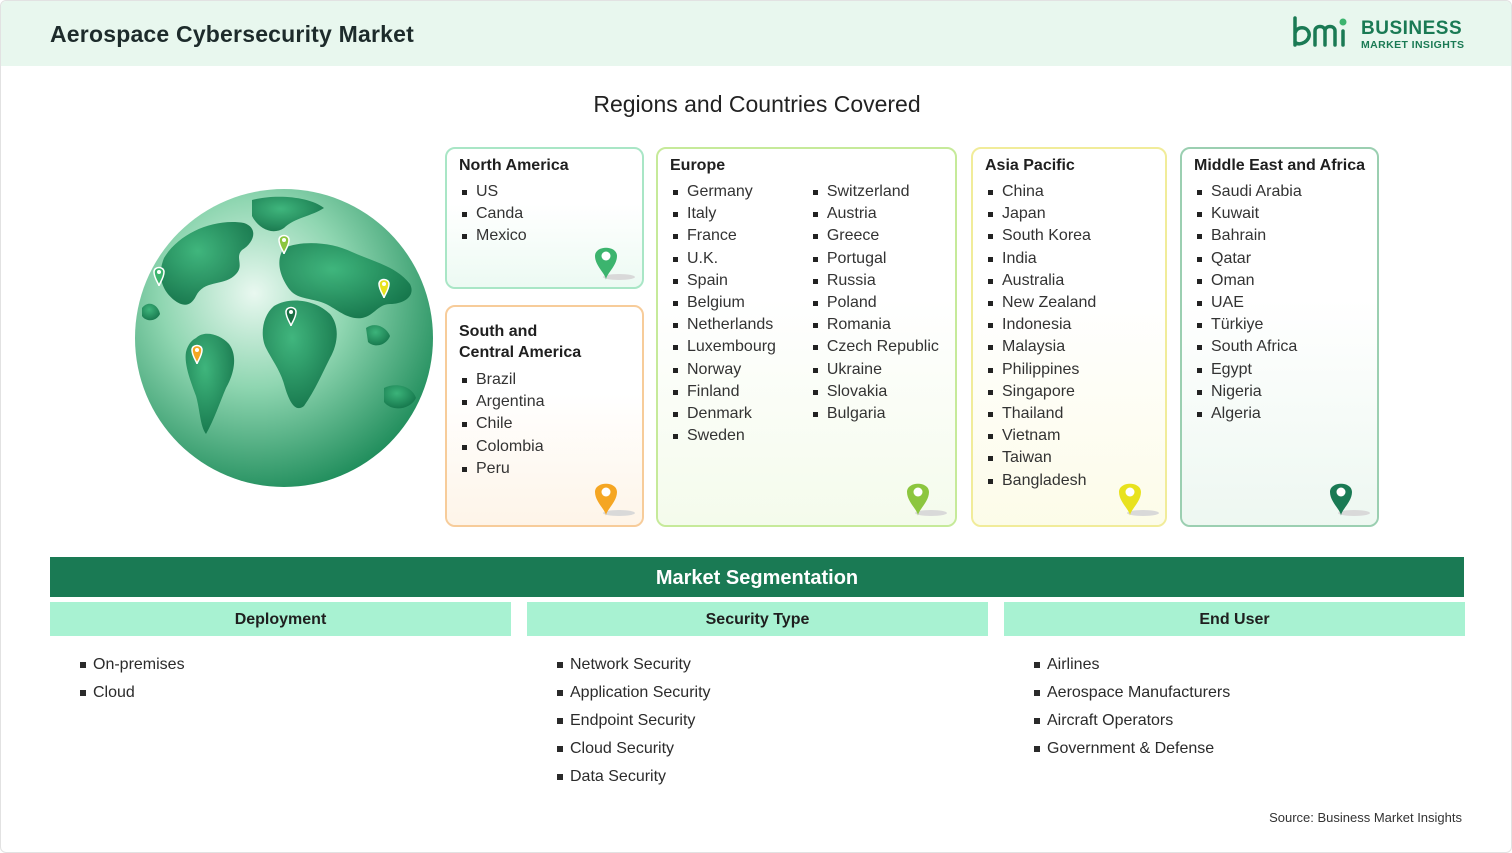 This screenshot has width=1512, height=853. I want to click on segment-item: Aircraft Operators, so click(1131, 721).